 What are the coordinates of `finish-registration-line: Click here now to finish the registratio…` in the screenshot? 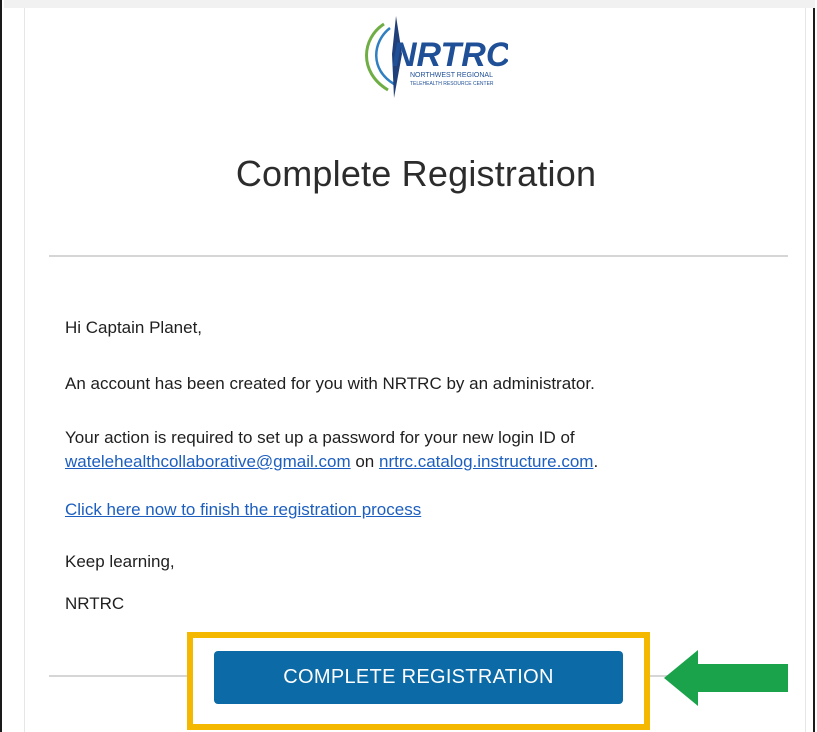 It's located at (243, 510).